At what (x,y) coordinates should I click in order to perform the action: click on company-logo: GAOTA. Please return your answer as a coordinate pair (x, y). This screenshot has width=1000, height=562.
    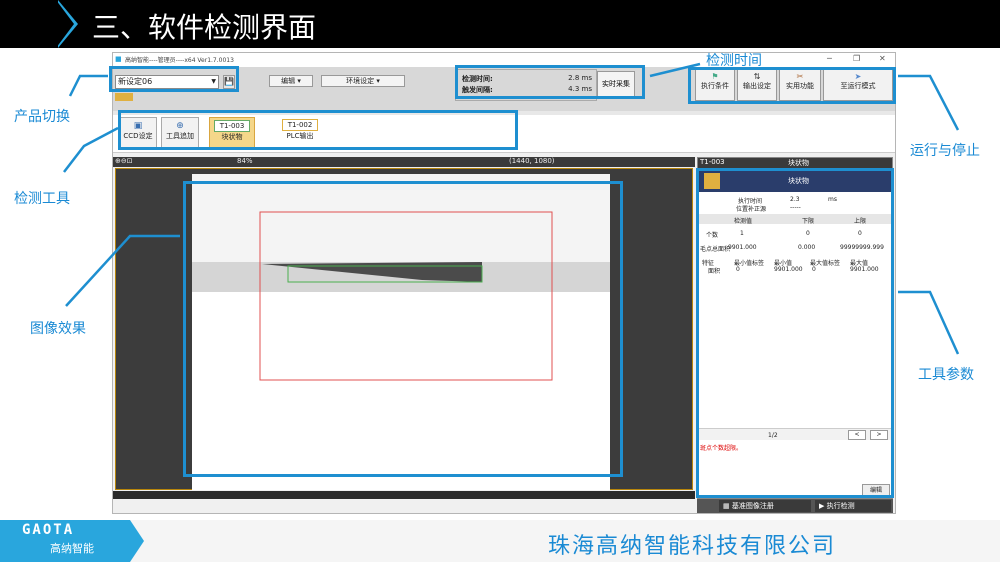
    Looking at the image, I should click on (48, 530).